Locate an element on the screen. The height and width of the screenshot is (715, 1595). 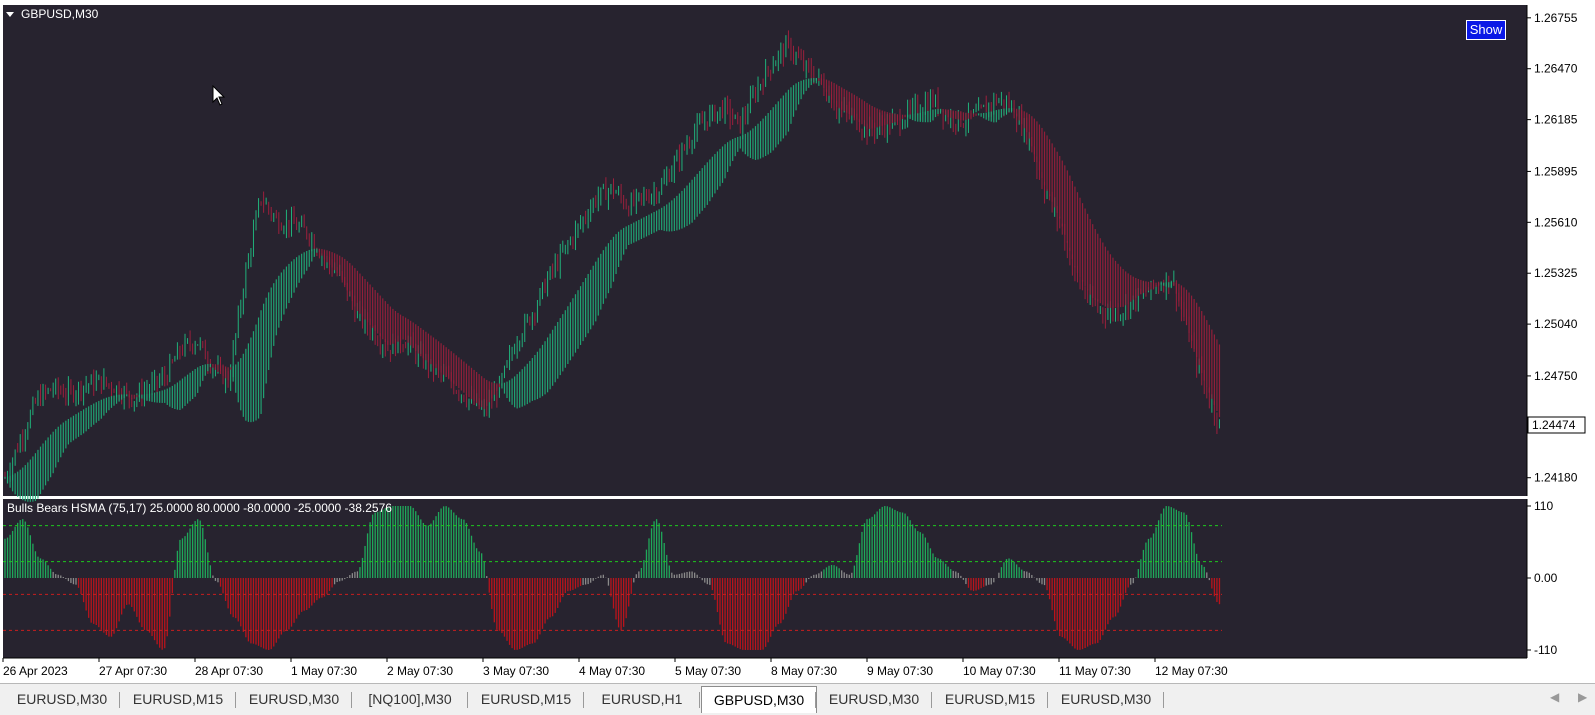
indicator-tick-label: 0.00 is located at coordinates (1546, 578).